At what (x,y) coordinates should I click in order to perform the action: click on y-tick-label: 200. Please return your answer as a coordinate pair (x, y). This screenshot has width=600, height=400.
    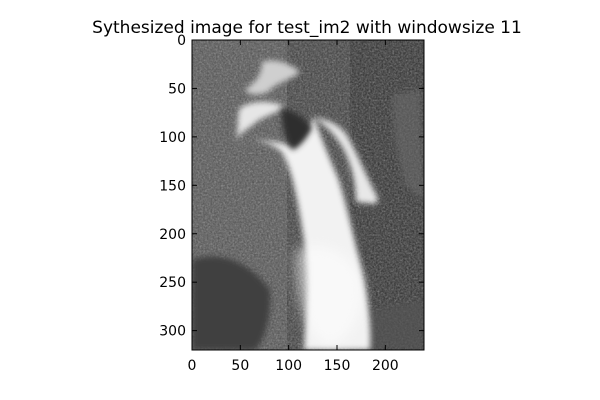
    Looking at the image, I should click on (172, 235).